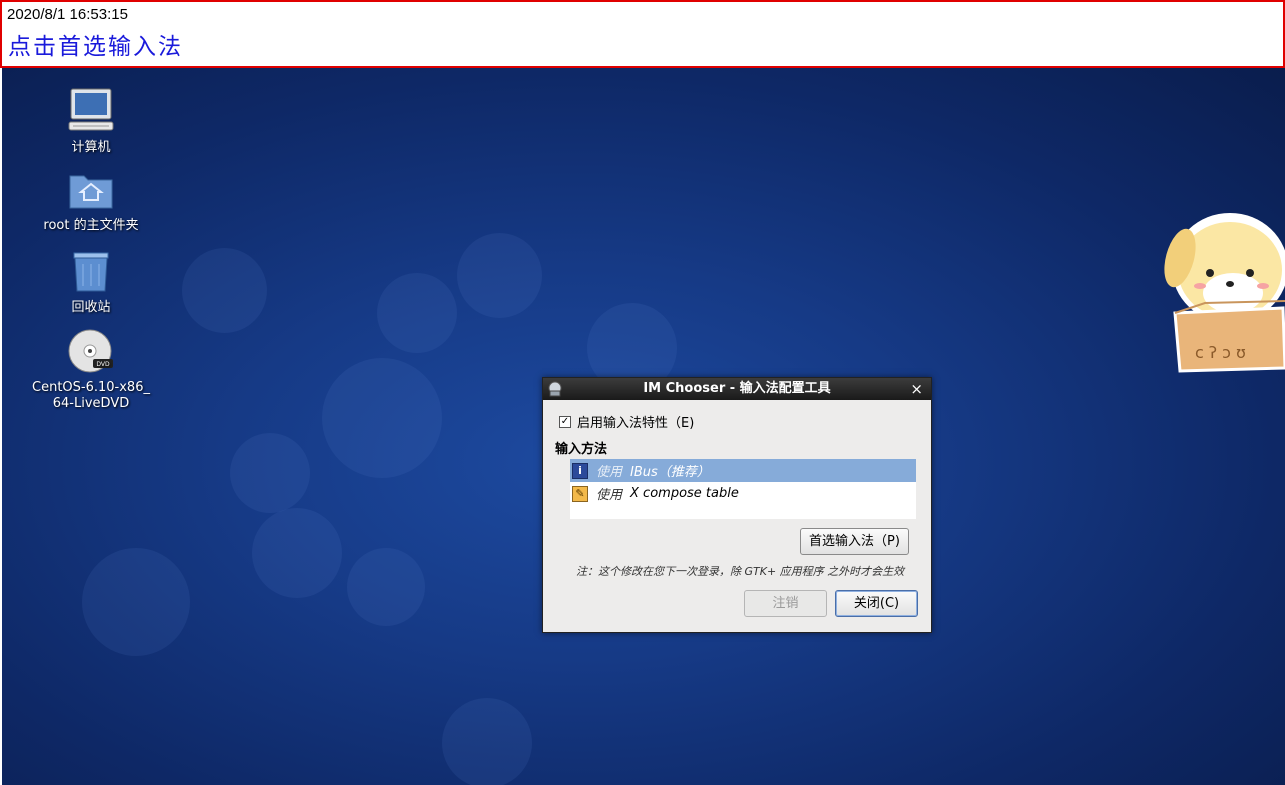  Describe the element at coordinates (91, 192) in the screenshot. I see `home-folder-icon` at that location.